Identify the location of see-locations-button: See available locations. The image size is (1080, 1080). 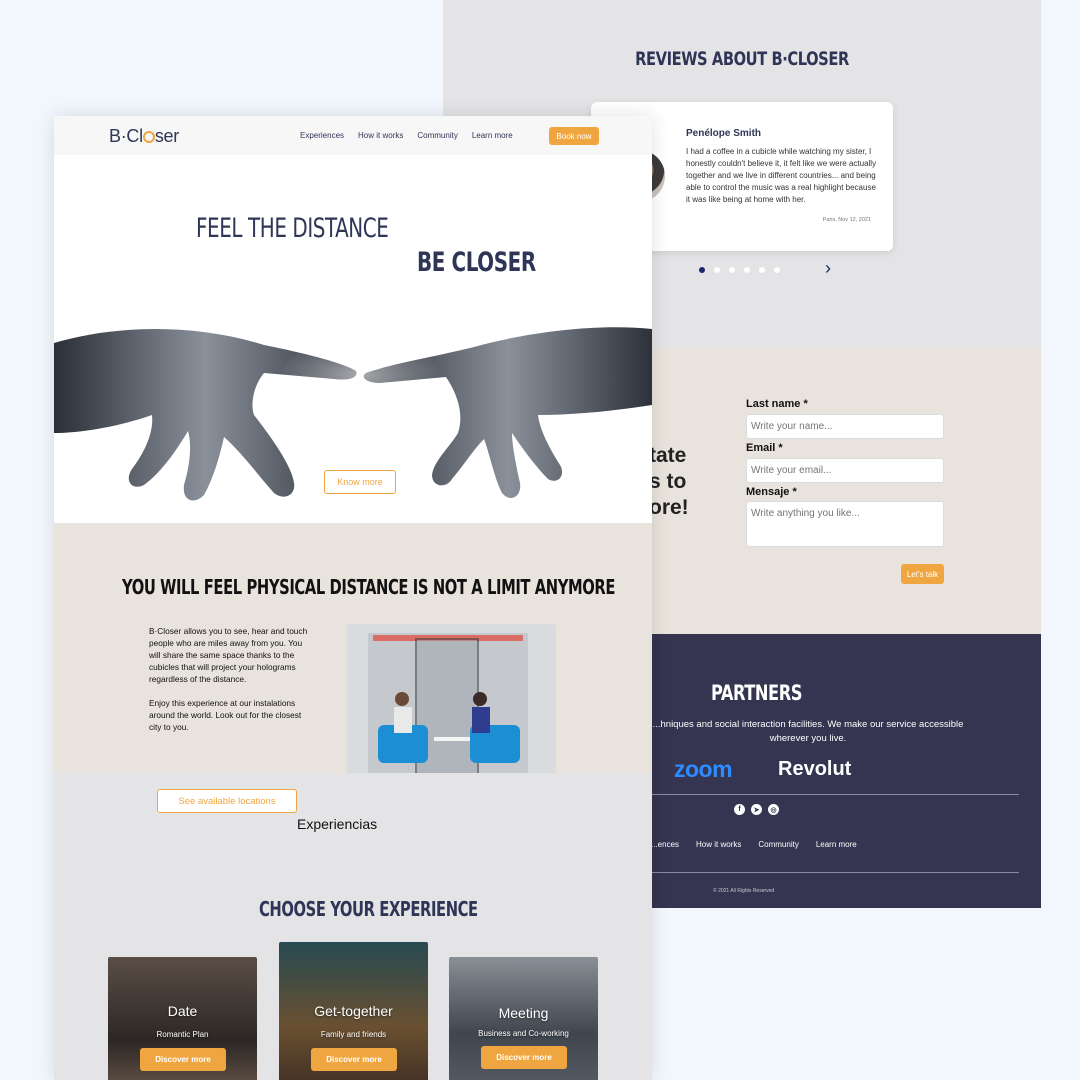
(227, 801).